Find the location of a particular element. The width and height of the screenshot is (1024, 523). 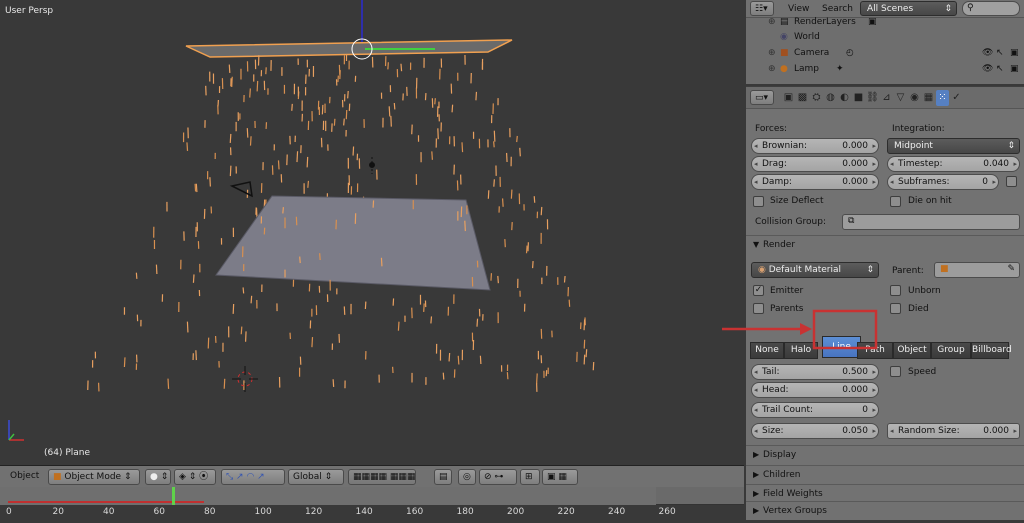

eyedropper-icon: ✎ is located at coordinates (1011, 269).